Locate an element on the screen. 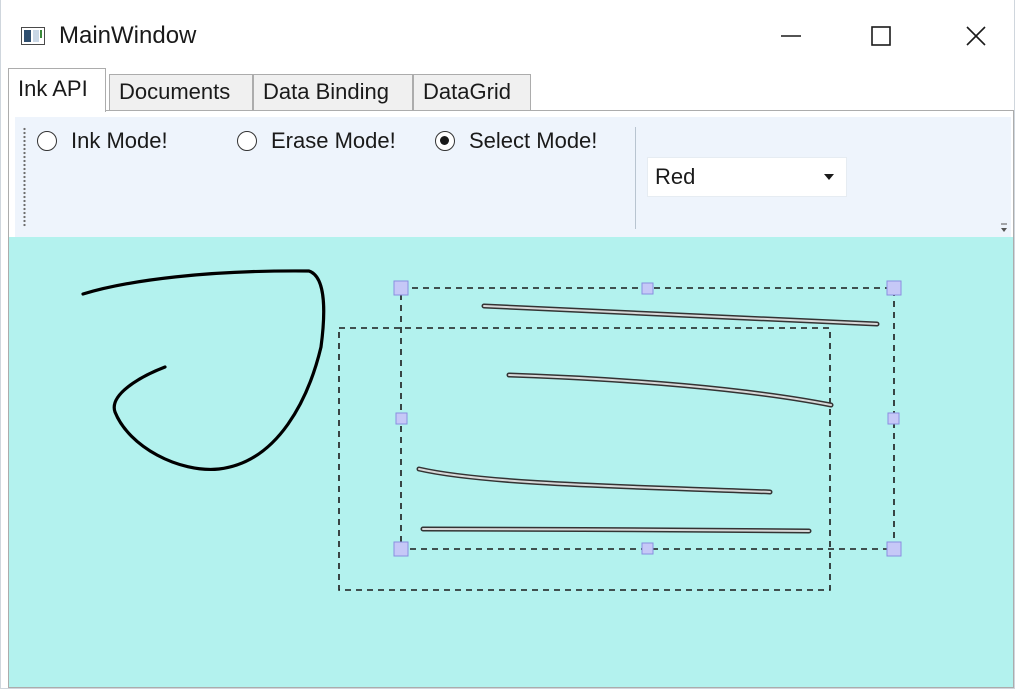 Image resolution: width=1015 pixels, height=689 pixels. window-title: MainWindow is located at coordinates (128, 35).